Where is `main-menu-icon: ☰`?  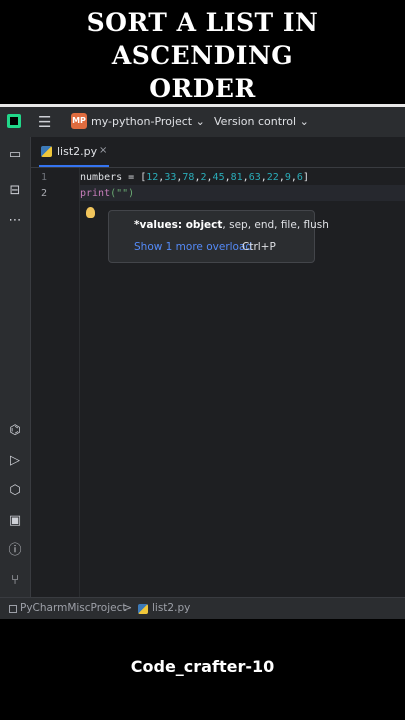
main-menu-icon: ☰ is located at coordinates (44, 122).